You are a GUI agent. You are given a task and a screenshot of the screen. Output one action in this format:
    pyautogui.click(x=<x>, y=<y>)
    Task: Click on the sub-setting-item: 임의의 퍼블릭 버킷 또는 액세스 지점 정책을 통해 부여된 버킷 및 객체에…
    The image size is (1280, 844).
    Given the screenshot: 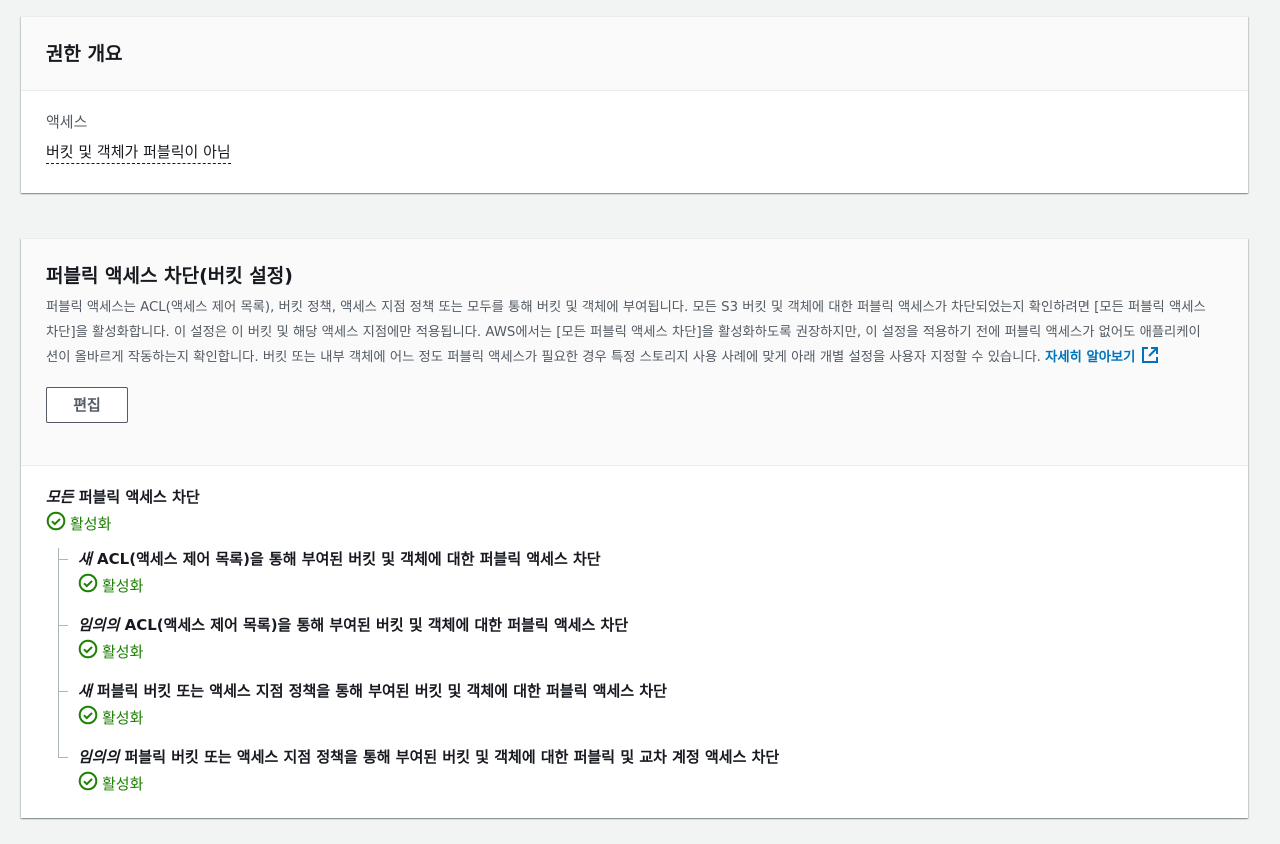 What is the action you would take?
    pyautogui.click(x=640, y=771)
    